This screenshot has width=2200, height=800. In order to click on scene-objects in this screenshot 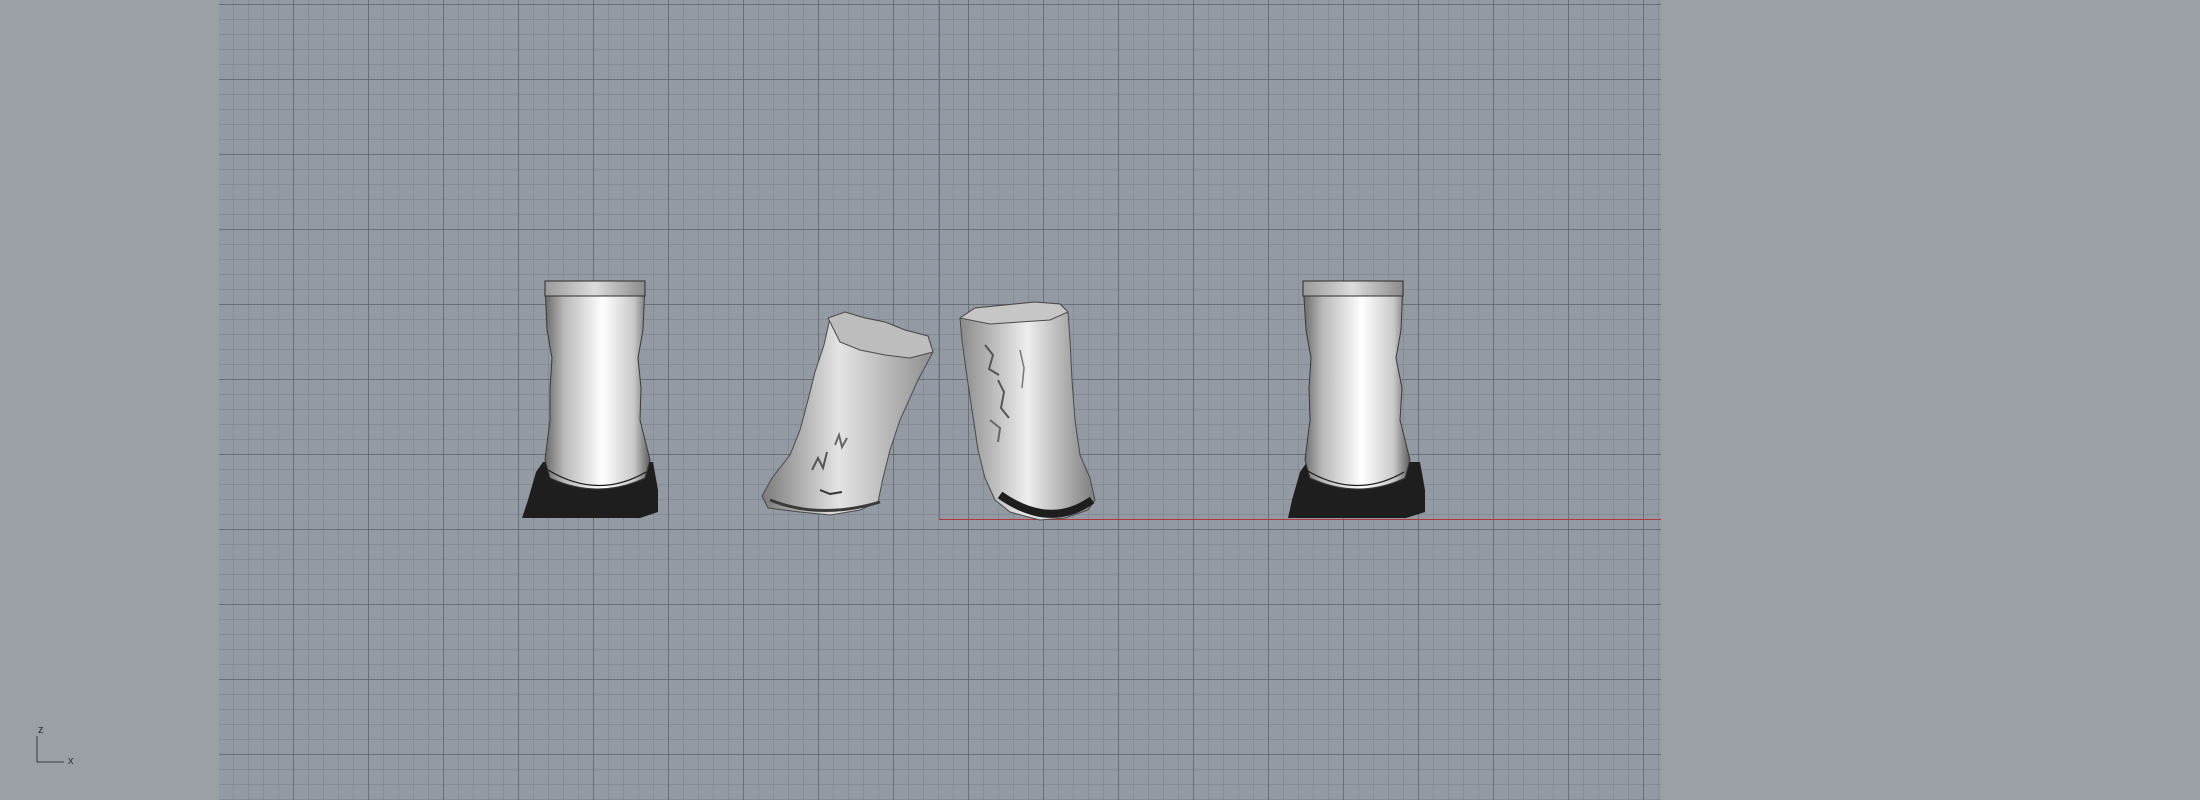, I will do `click(973, 400)`.